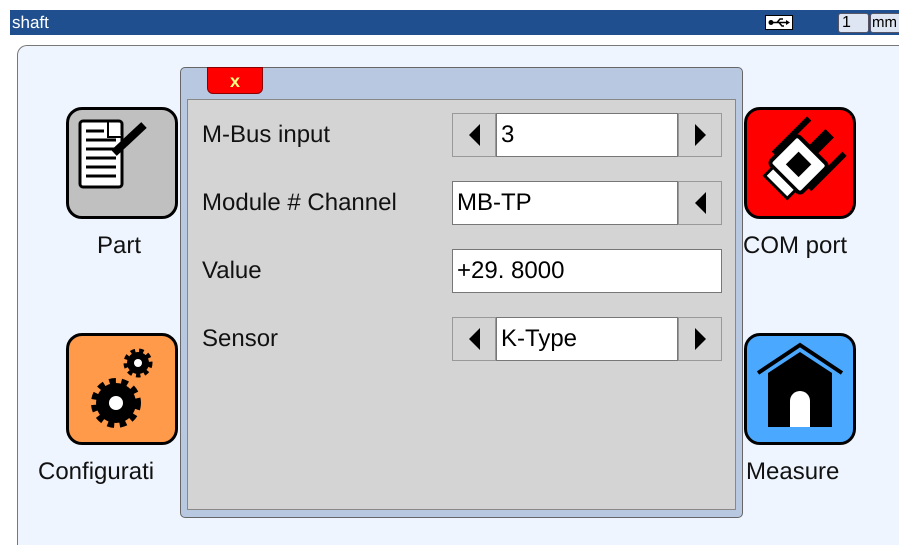 The height and width of the screenshot is (545, 899). Describe the element at coordinates (96, 472) in the screenshot. I see `app-label: Configurati` at that location.